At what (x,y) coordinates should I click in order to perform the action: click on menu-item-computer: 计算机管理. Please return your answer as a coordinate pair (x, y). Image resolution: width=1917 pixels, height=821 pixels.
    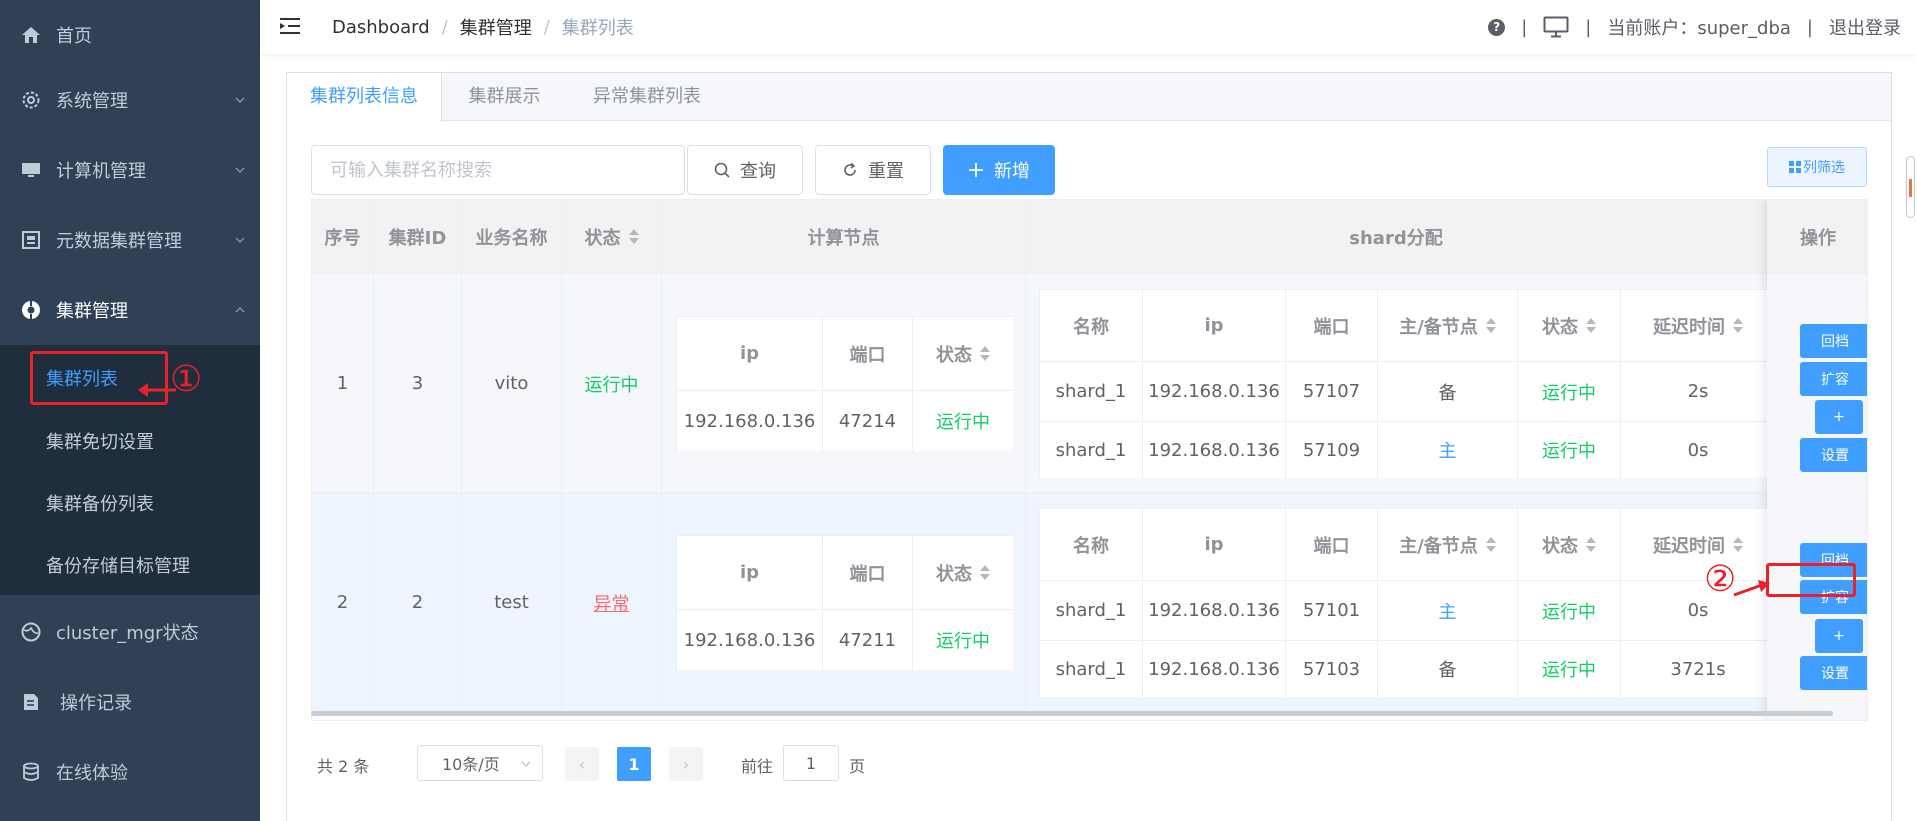
    Looking at the image, I should click on (130, 170).